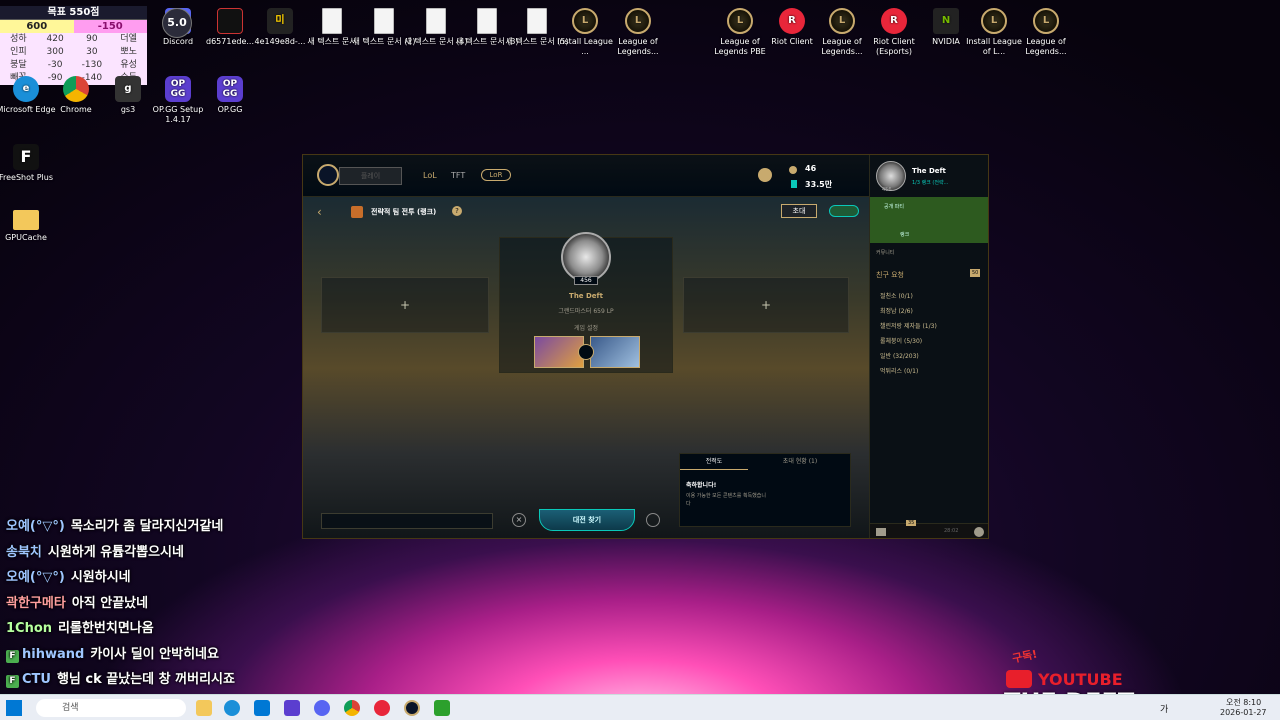  Describe the element at coordinates (894, 207) in the screenshot. I see `party-label: 공개 파티` at that location.